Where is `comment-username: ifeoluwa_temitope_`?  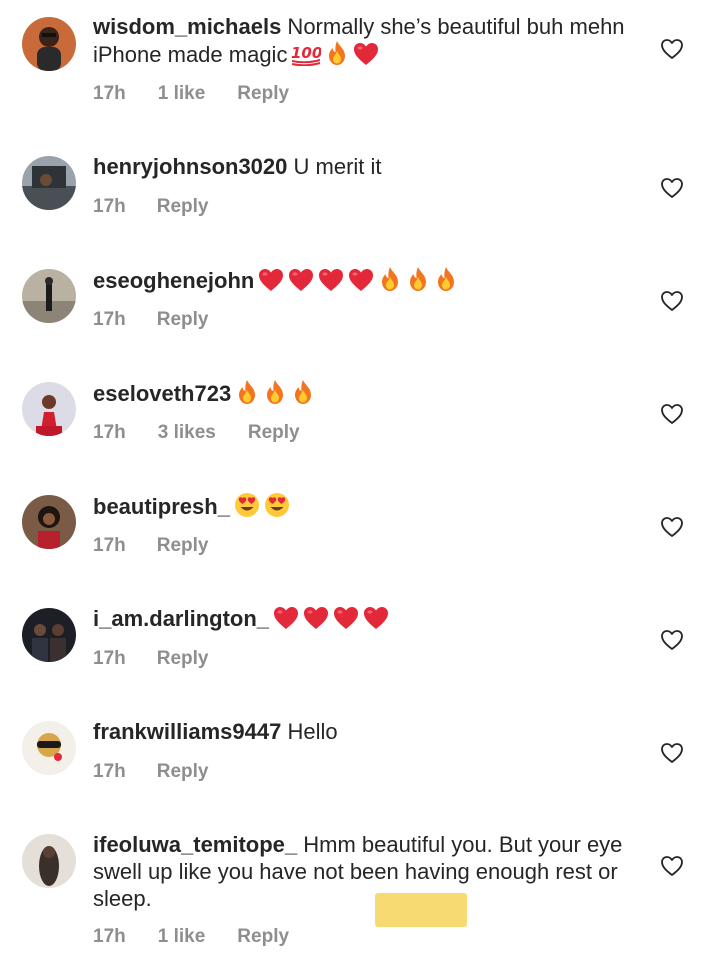
comment-username: ifeoluwa_temitope_ is located at coordinates (195, 844).